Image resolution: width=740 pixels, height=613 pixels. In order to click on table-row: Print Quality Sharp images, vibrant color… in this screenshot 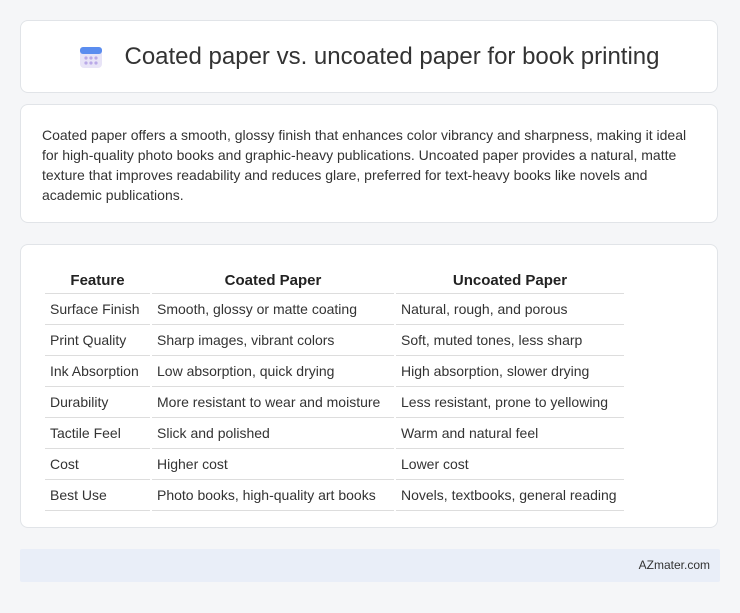, I will do `click(334, 340)`.